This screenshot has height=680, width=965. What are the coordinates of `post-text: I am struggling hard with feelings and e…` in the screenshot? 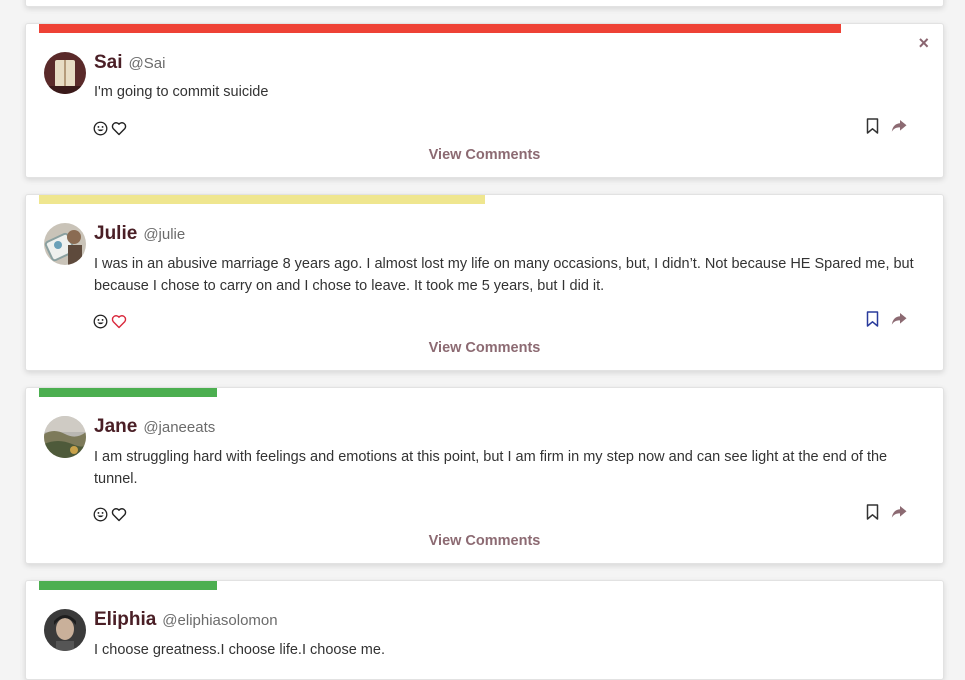 It's located at (491, 468).